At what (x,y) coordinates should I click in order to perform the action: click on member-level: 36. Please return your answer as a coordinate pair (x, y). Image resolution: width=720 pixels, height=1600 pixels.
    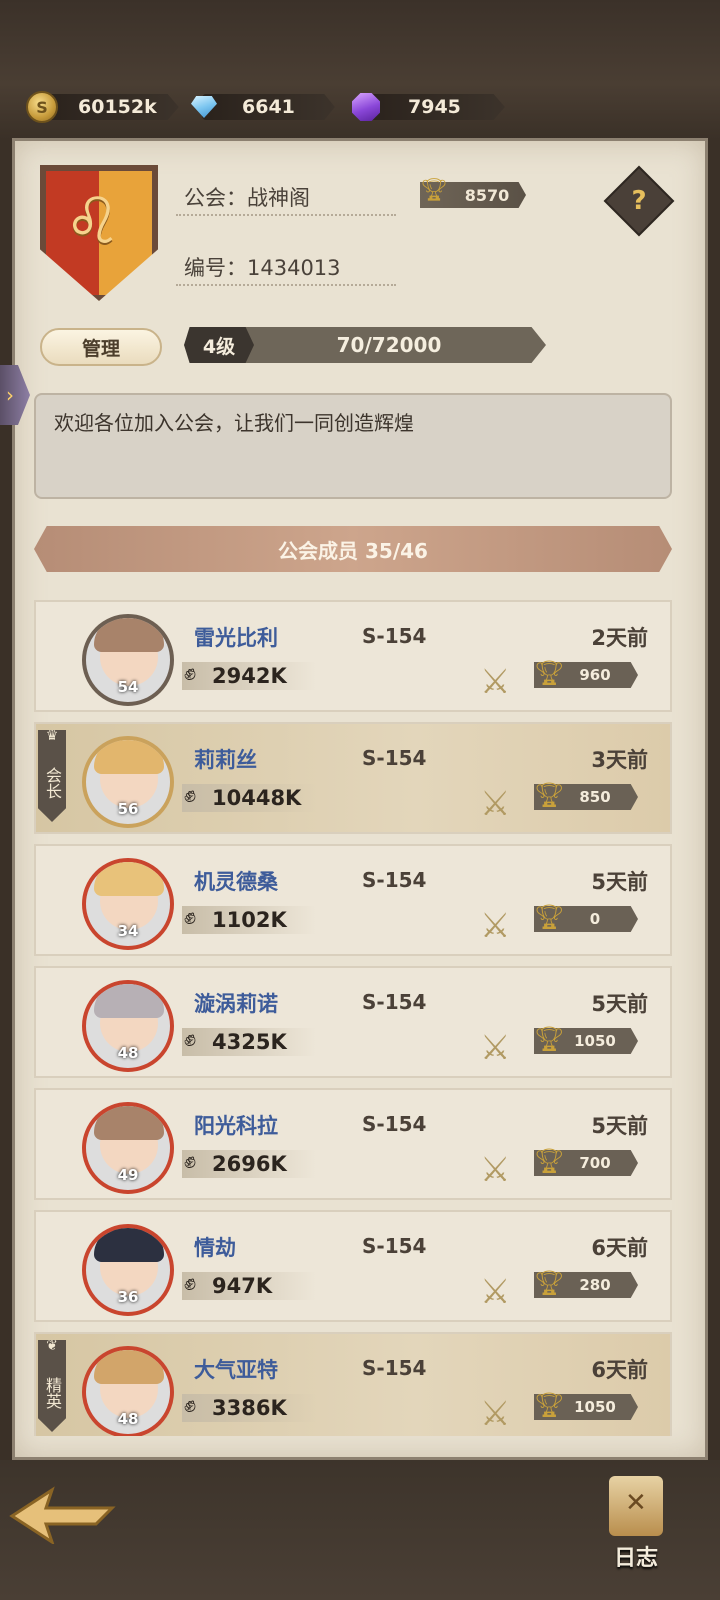
    Looking at the image, I should click on (128, 1297).